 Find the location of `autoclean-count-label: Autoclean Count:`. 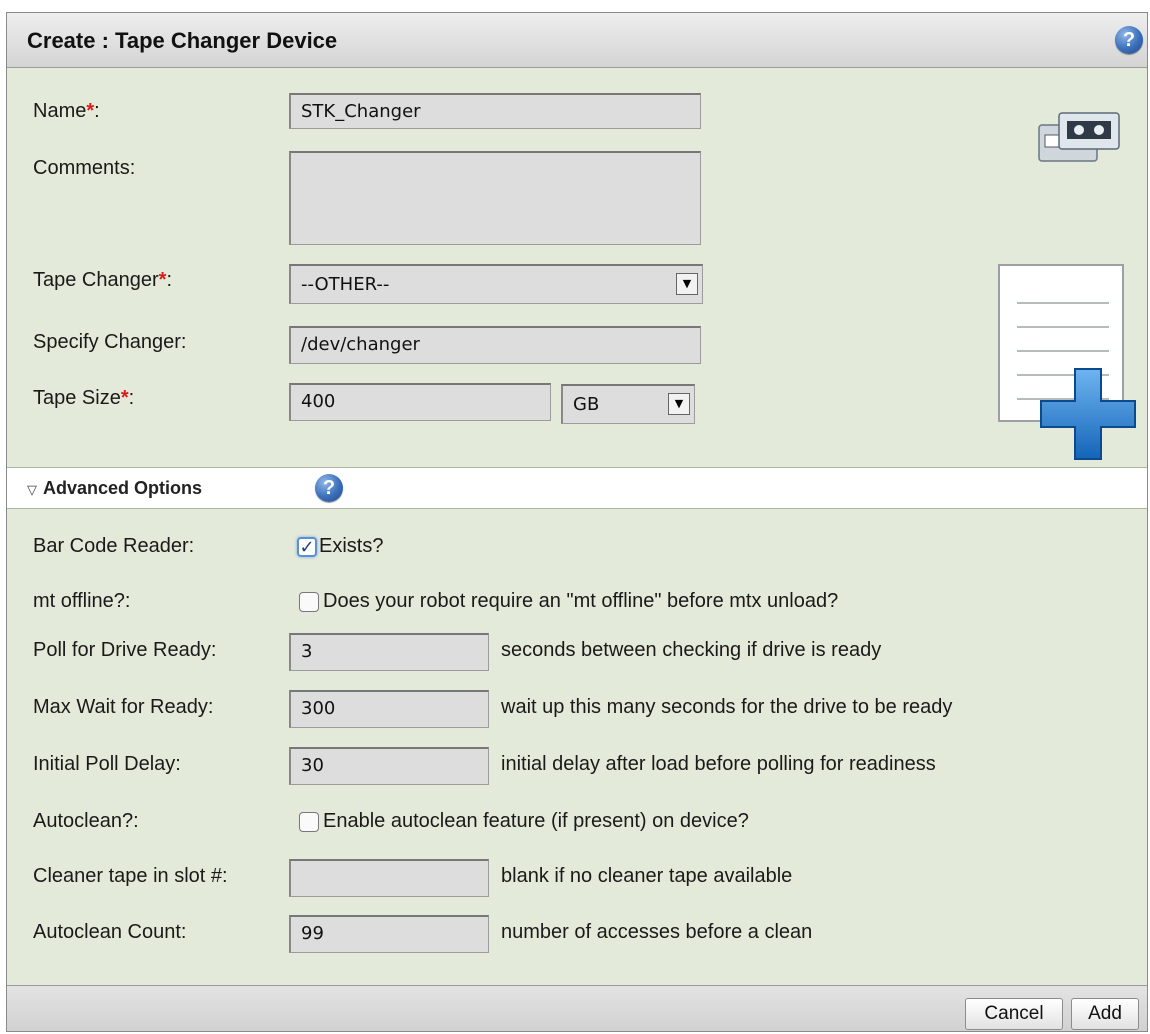

autoclean-count-label: Autoclean Count: is located at coordinates (110, 932).